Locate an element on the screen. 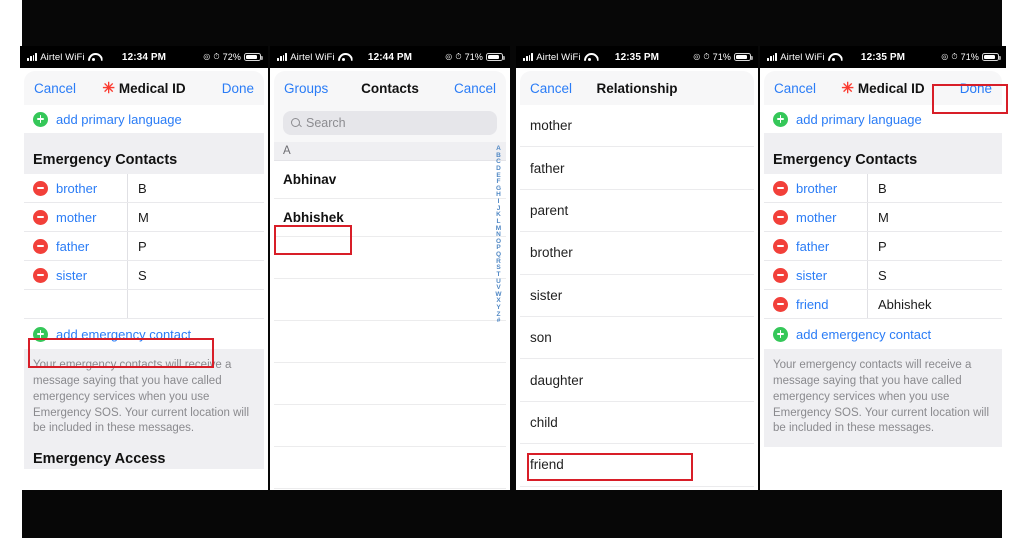 This screenshot has width=1024, height=538. contact-name: Abhishek is located at coordinates (905, 304).